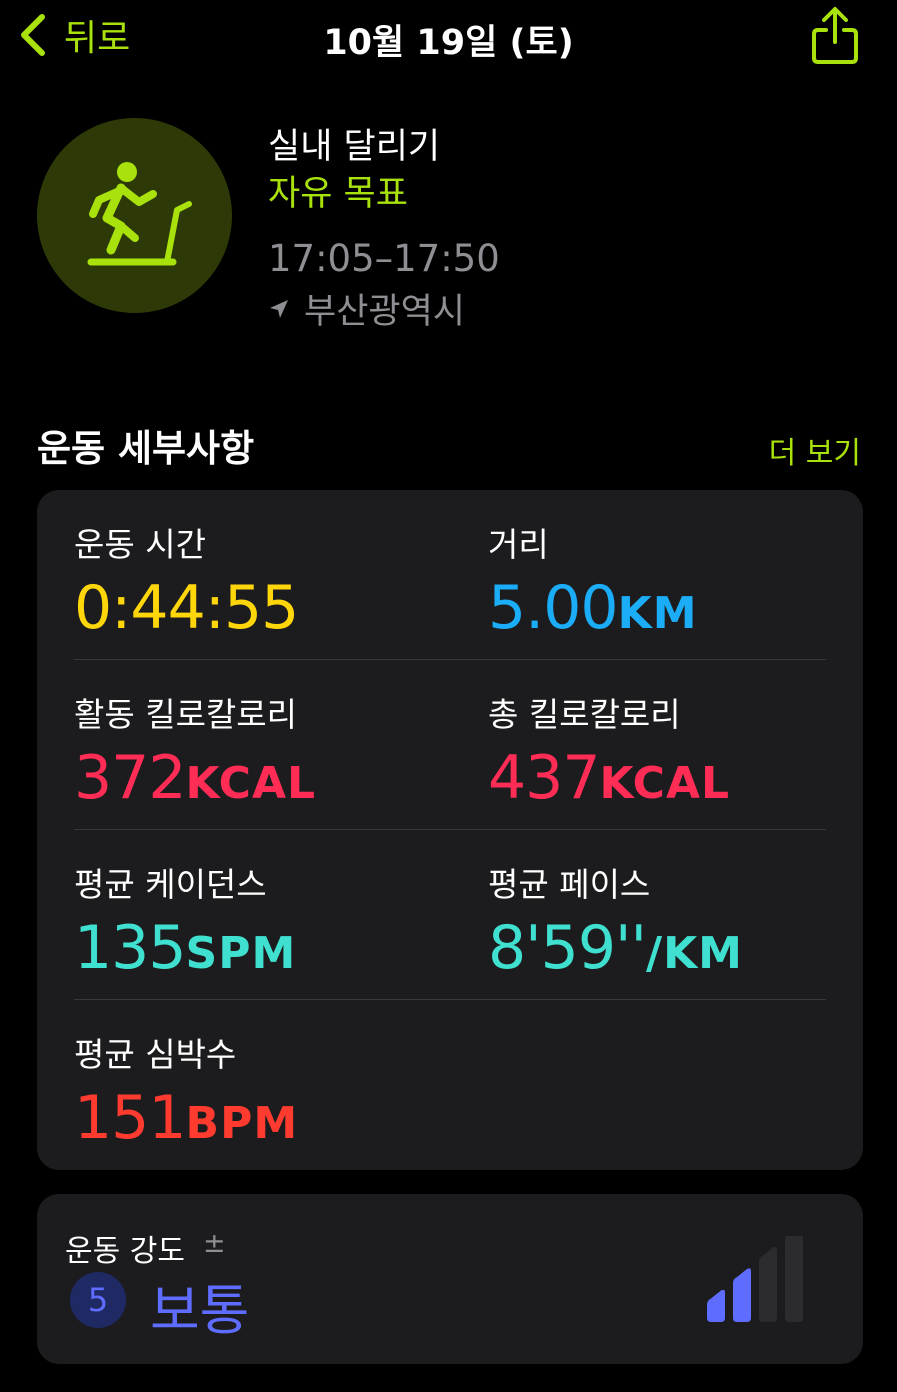 This screenshot has width=897, height=1392. I want to click on metric-total-kcal: 총 킬로칼로리 437KCAL, so click(609, 748).